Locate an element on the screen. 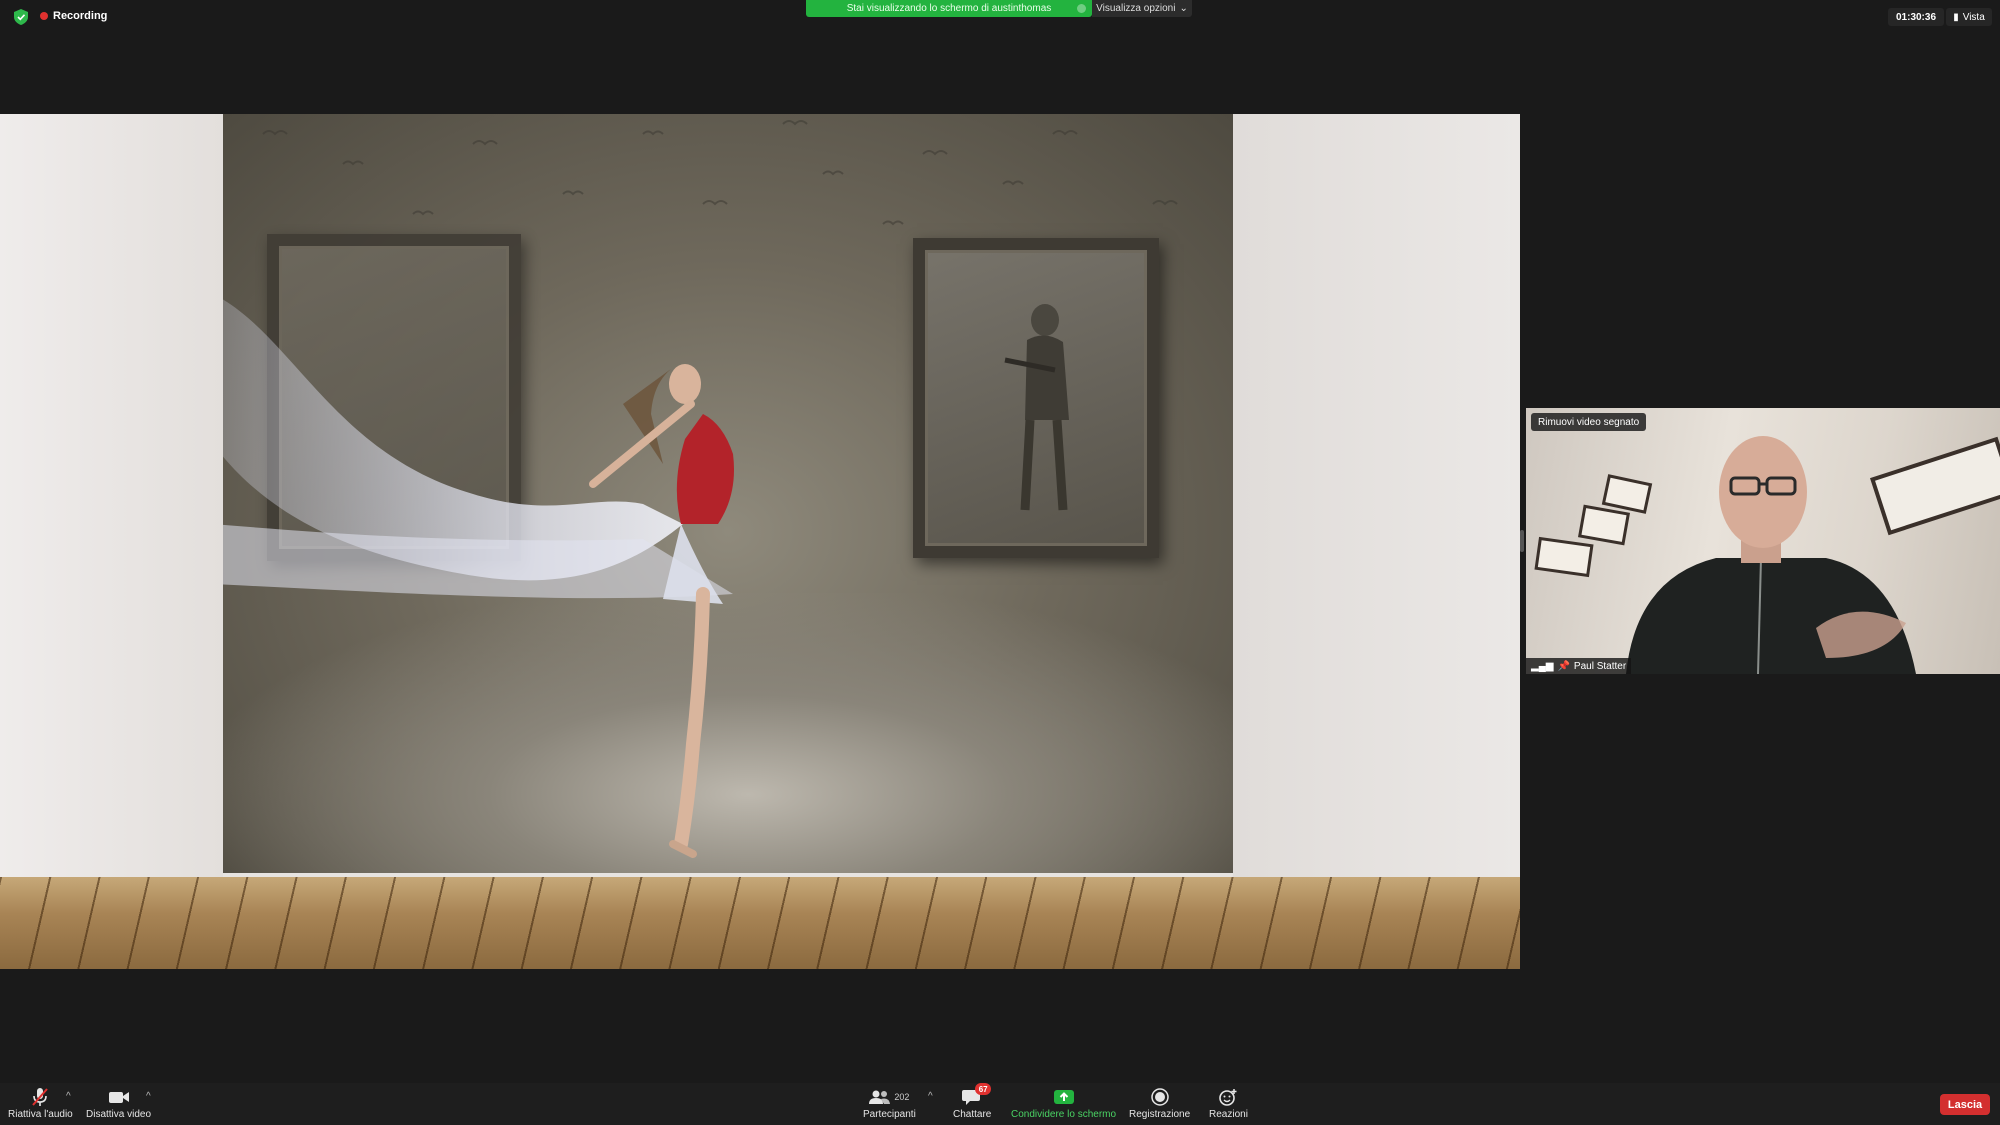 This screenshot has height=1125, width=2000. audio-options-caret-icon: ^ is located at coordinates (68, 1096).